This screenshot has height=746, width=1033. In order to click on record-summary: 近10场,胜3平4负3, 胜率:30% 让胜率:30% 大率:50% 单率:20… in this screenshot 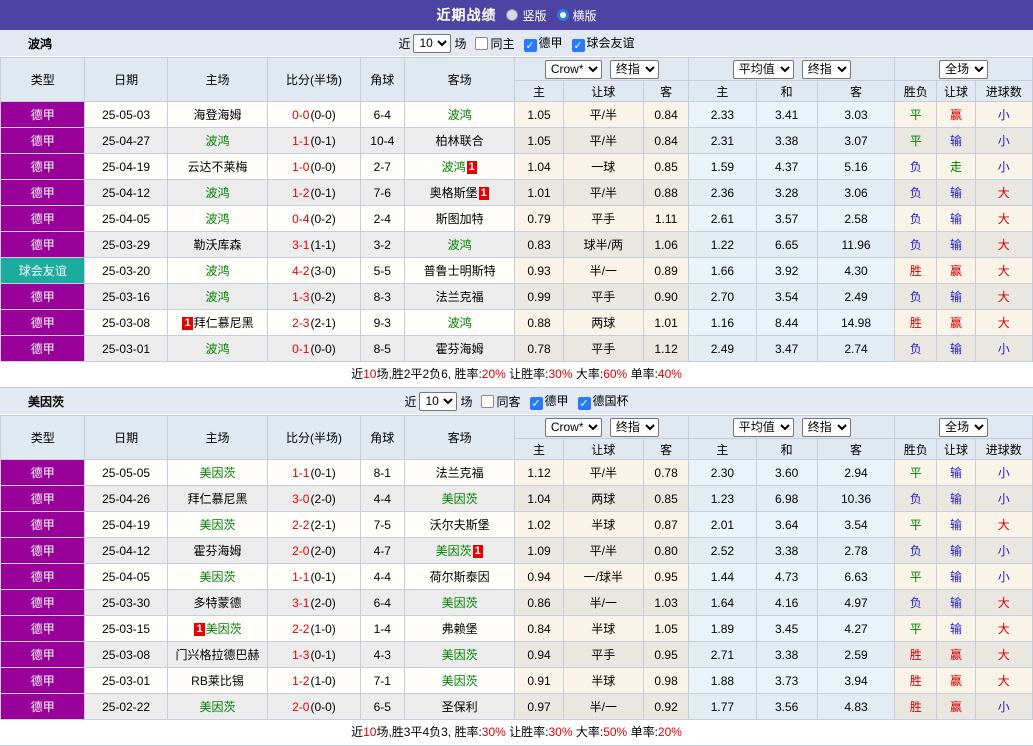, I will do `click(516, 733)`.